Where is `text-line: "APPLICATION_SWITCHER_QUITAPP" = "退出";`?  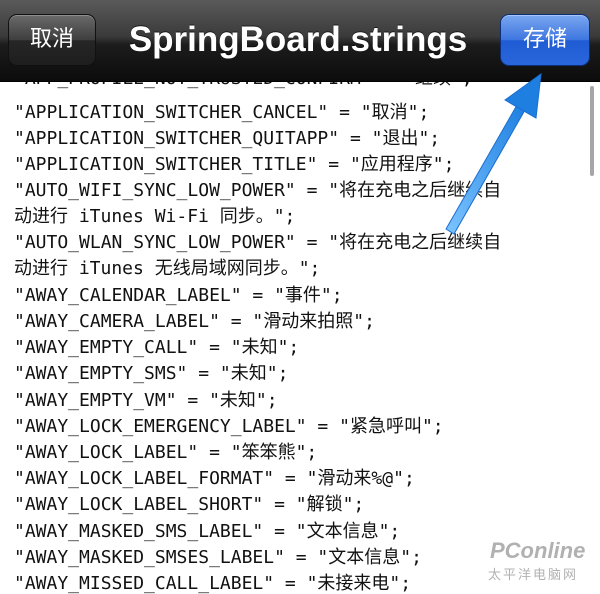
text-line: "APPLICATION_SWITCHER_QUITAPP" = "退出"; is located at coordinates (227, 138).